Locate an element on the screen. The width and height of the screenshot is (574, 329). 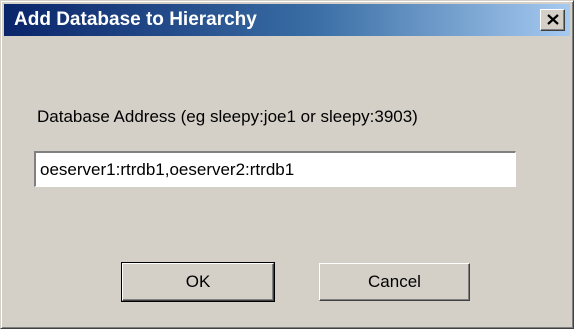
ok-button: OK is located at coordinates (198, 282).